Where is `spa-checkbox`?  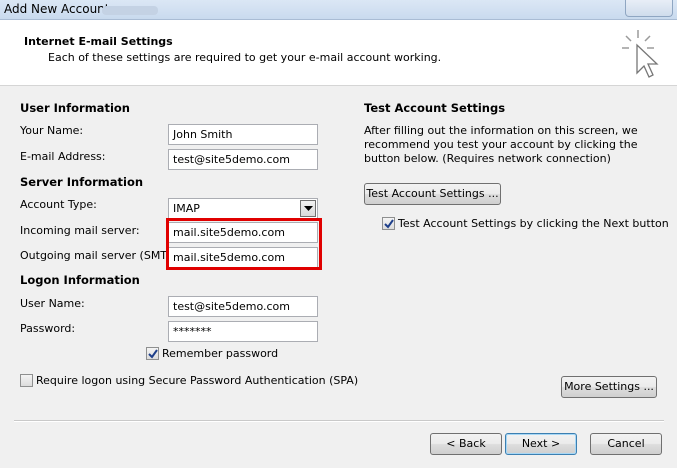 spa-checkbox is located at coordinates (26, 380).